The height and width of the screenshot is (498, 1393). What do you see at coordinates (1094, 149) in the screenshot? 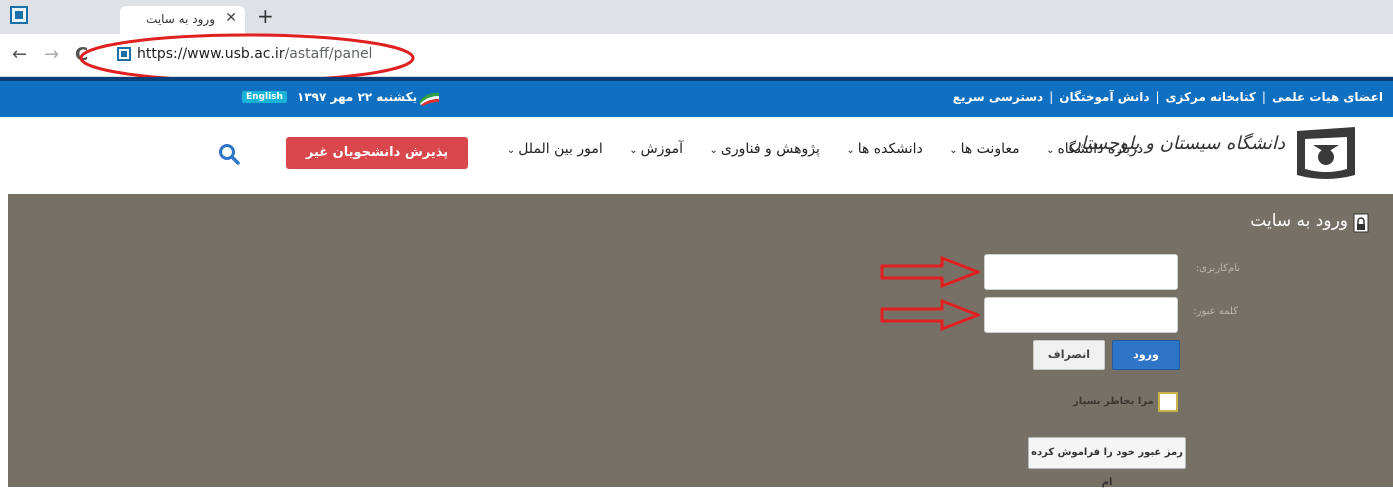
I see `nav-about: درباره دانشگاه⌄` at bounding box center [1094, 149].